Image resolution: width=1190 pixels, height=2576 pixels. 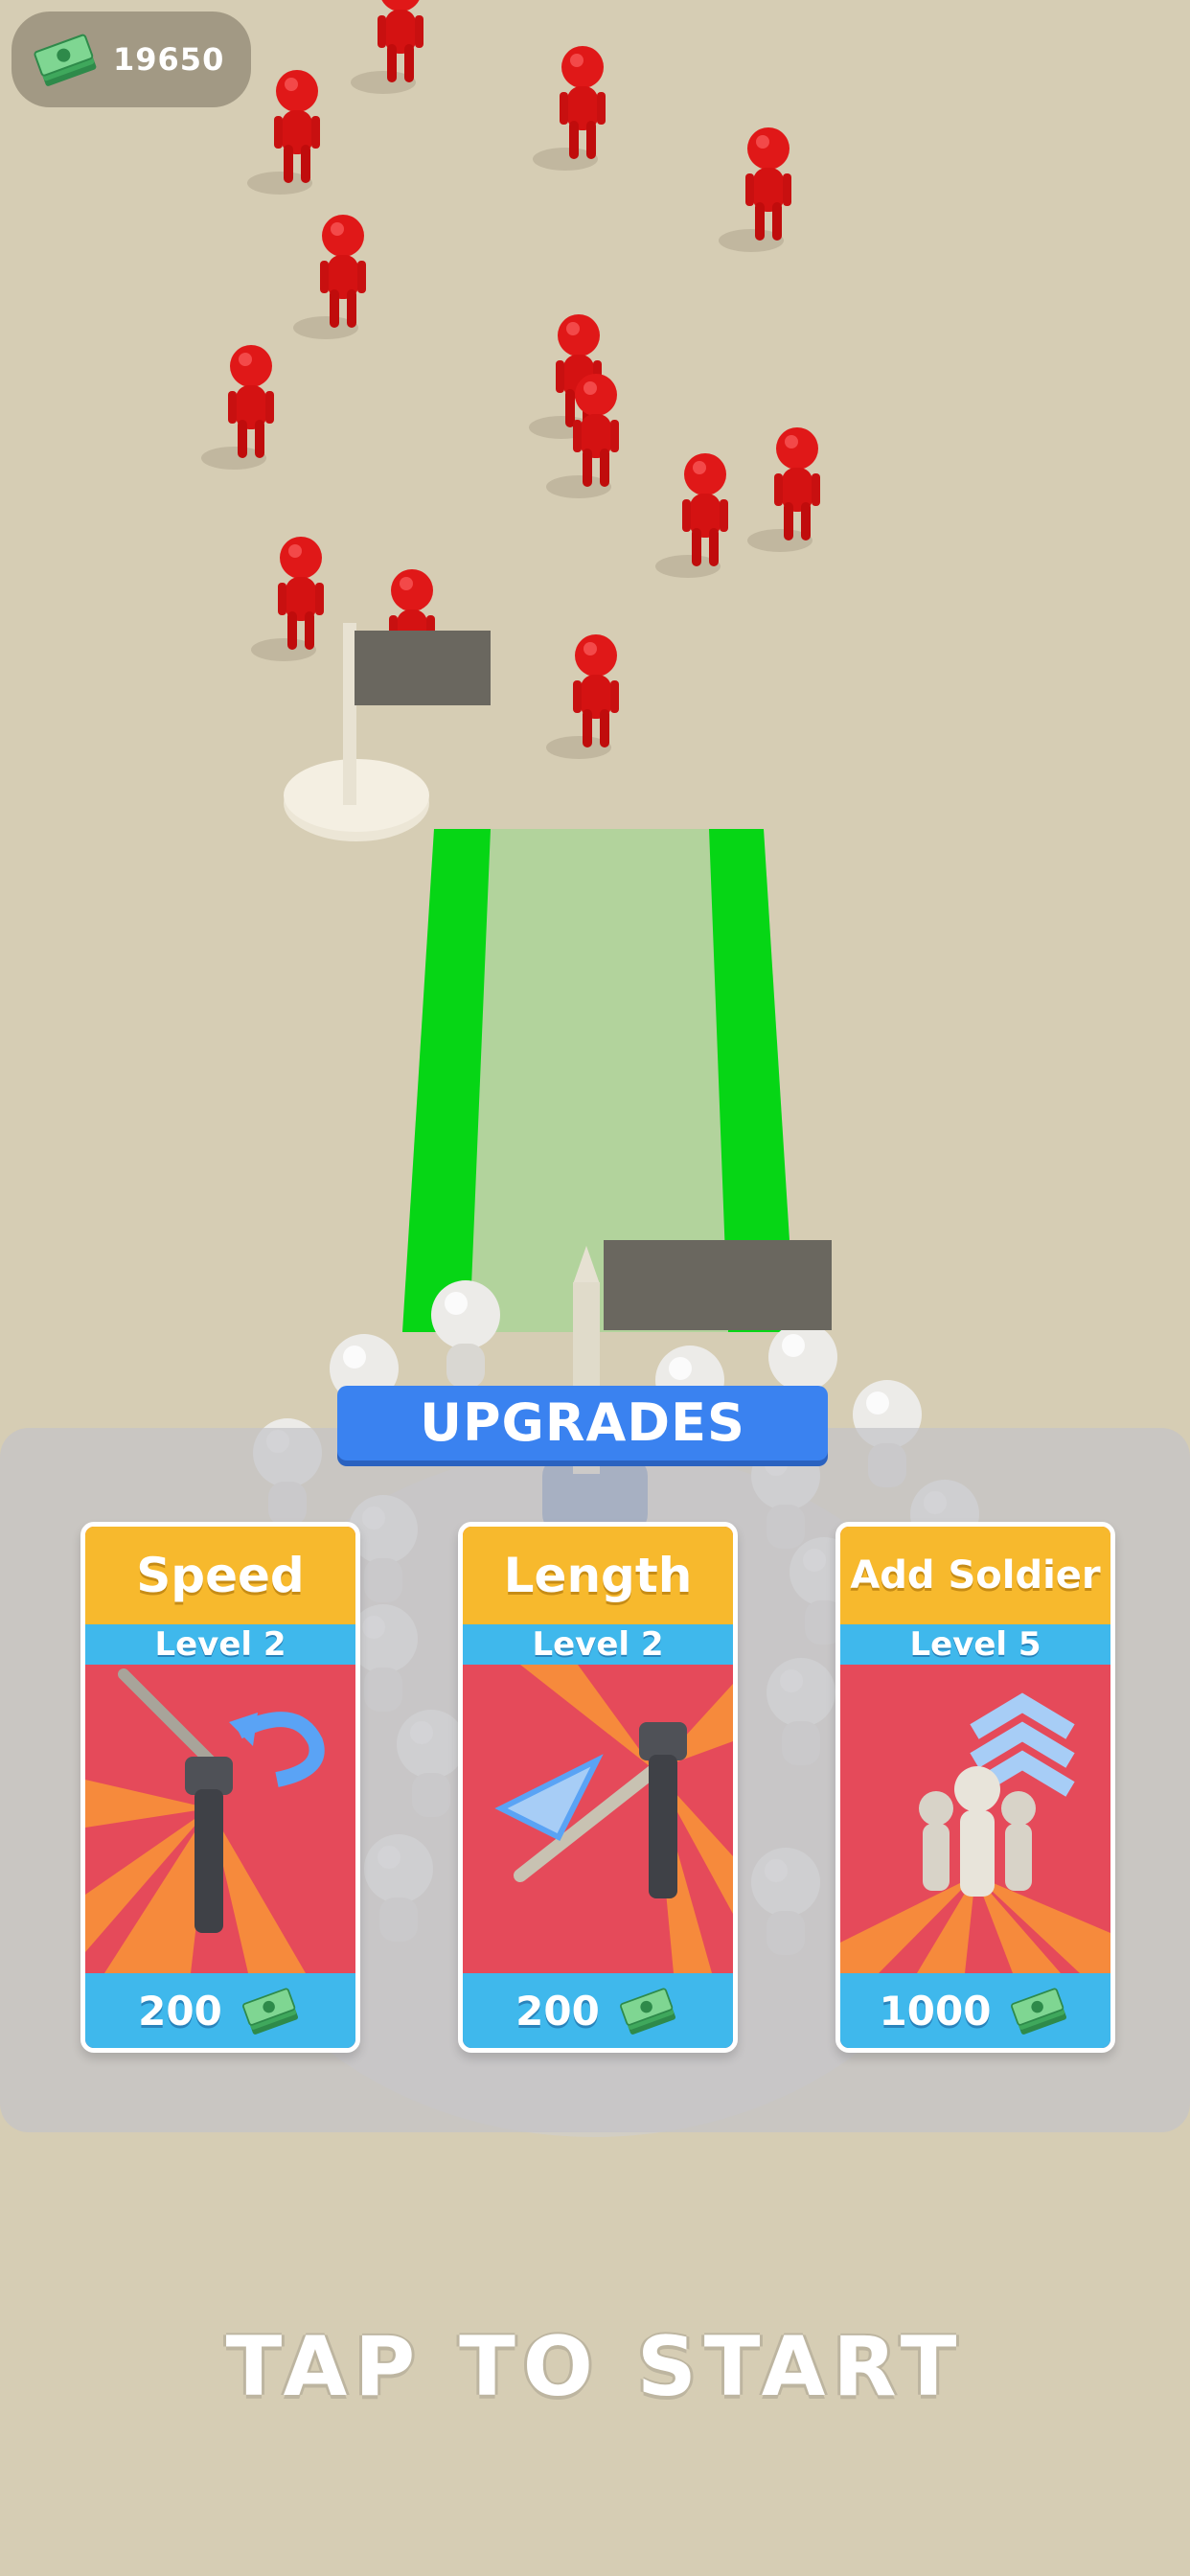 I want to click on upgrade-card-length: Length Level 2 200, so click(x=598, y=1787).